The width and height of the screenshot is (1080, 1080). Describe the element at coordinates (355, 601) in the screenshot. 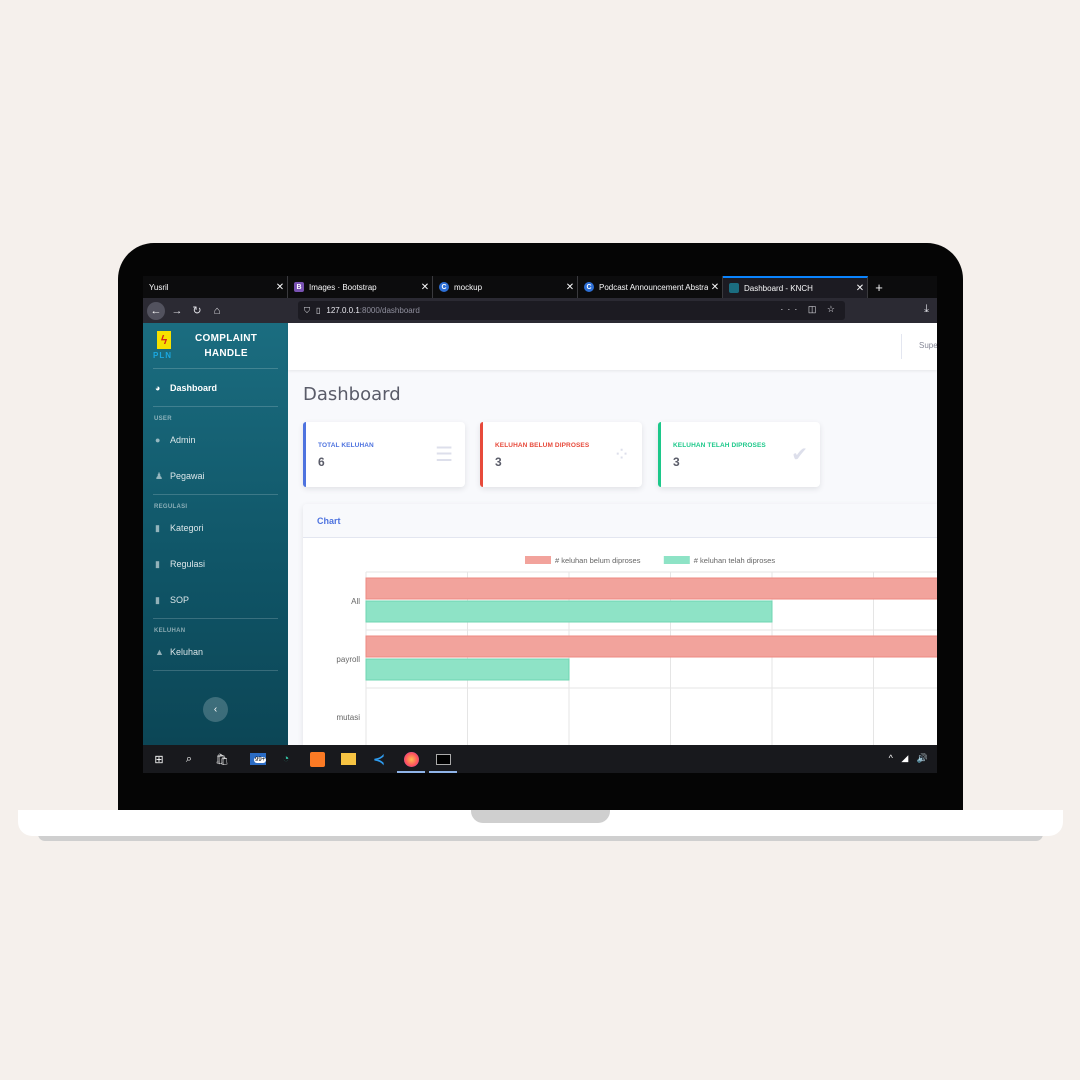

I see `category-tick-label: All` at that location.